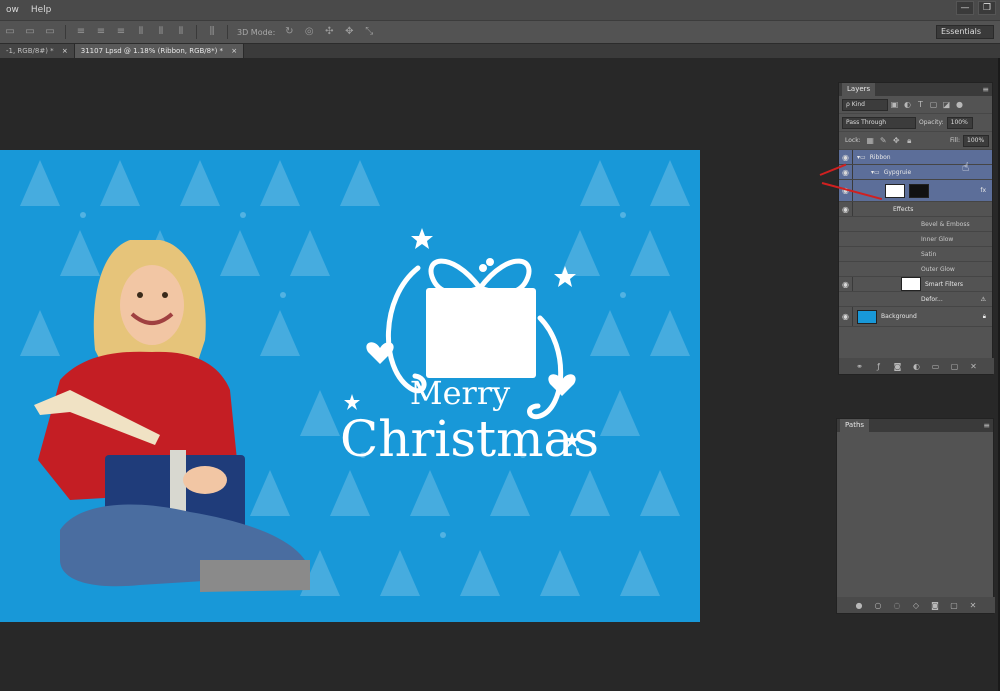  What do you see at coordinates (897, 605) in the screenshot?
I see `load-selection-icon: ◌` at bounding box center [897, 605].